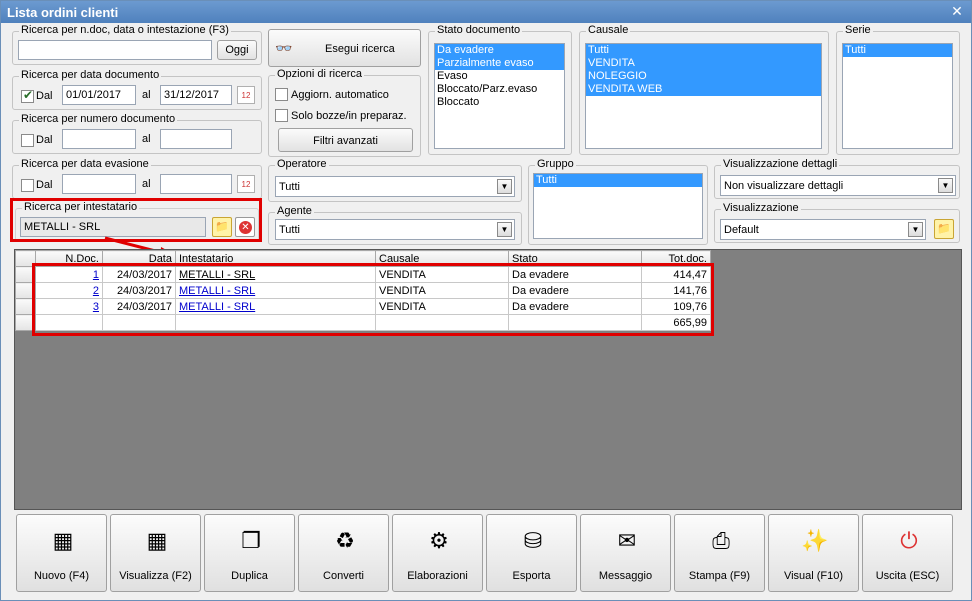 The image size is (972, 601). What do you see at coordinates (439, 540) in the screenshot?
I see `gear-document-icon: ⚙` at bounding box center [439, 540].